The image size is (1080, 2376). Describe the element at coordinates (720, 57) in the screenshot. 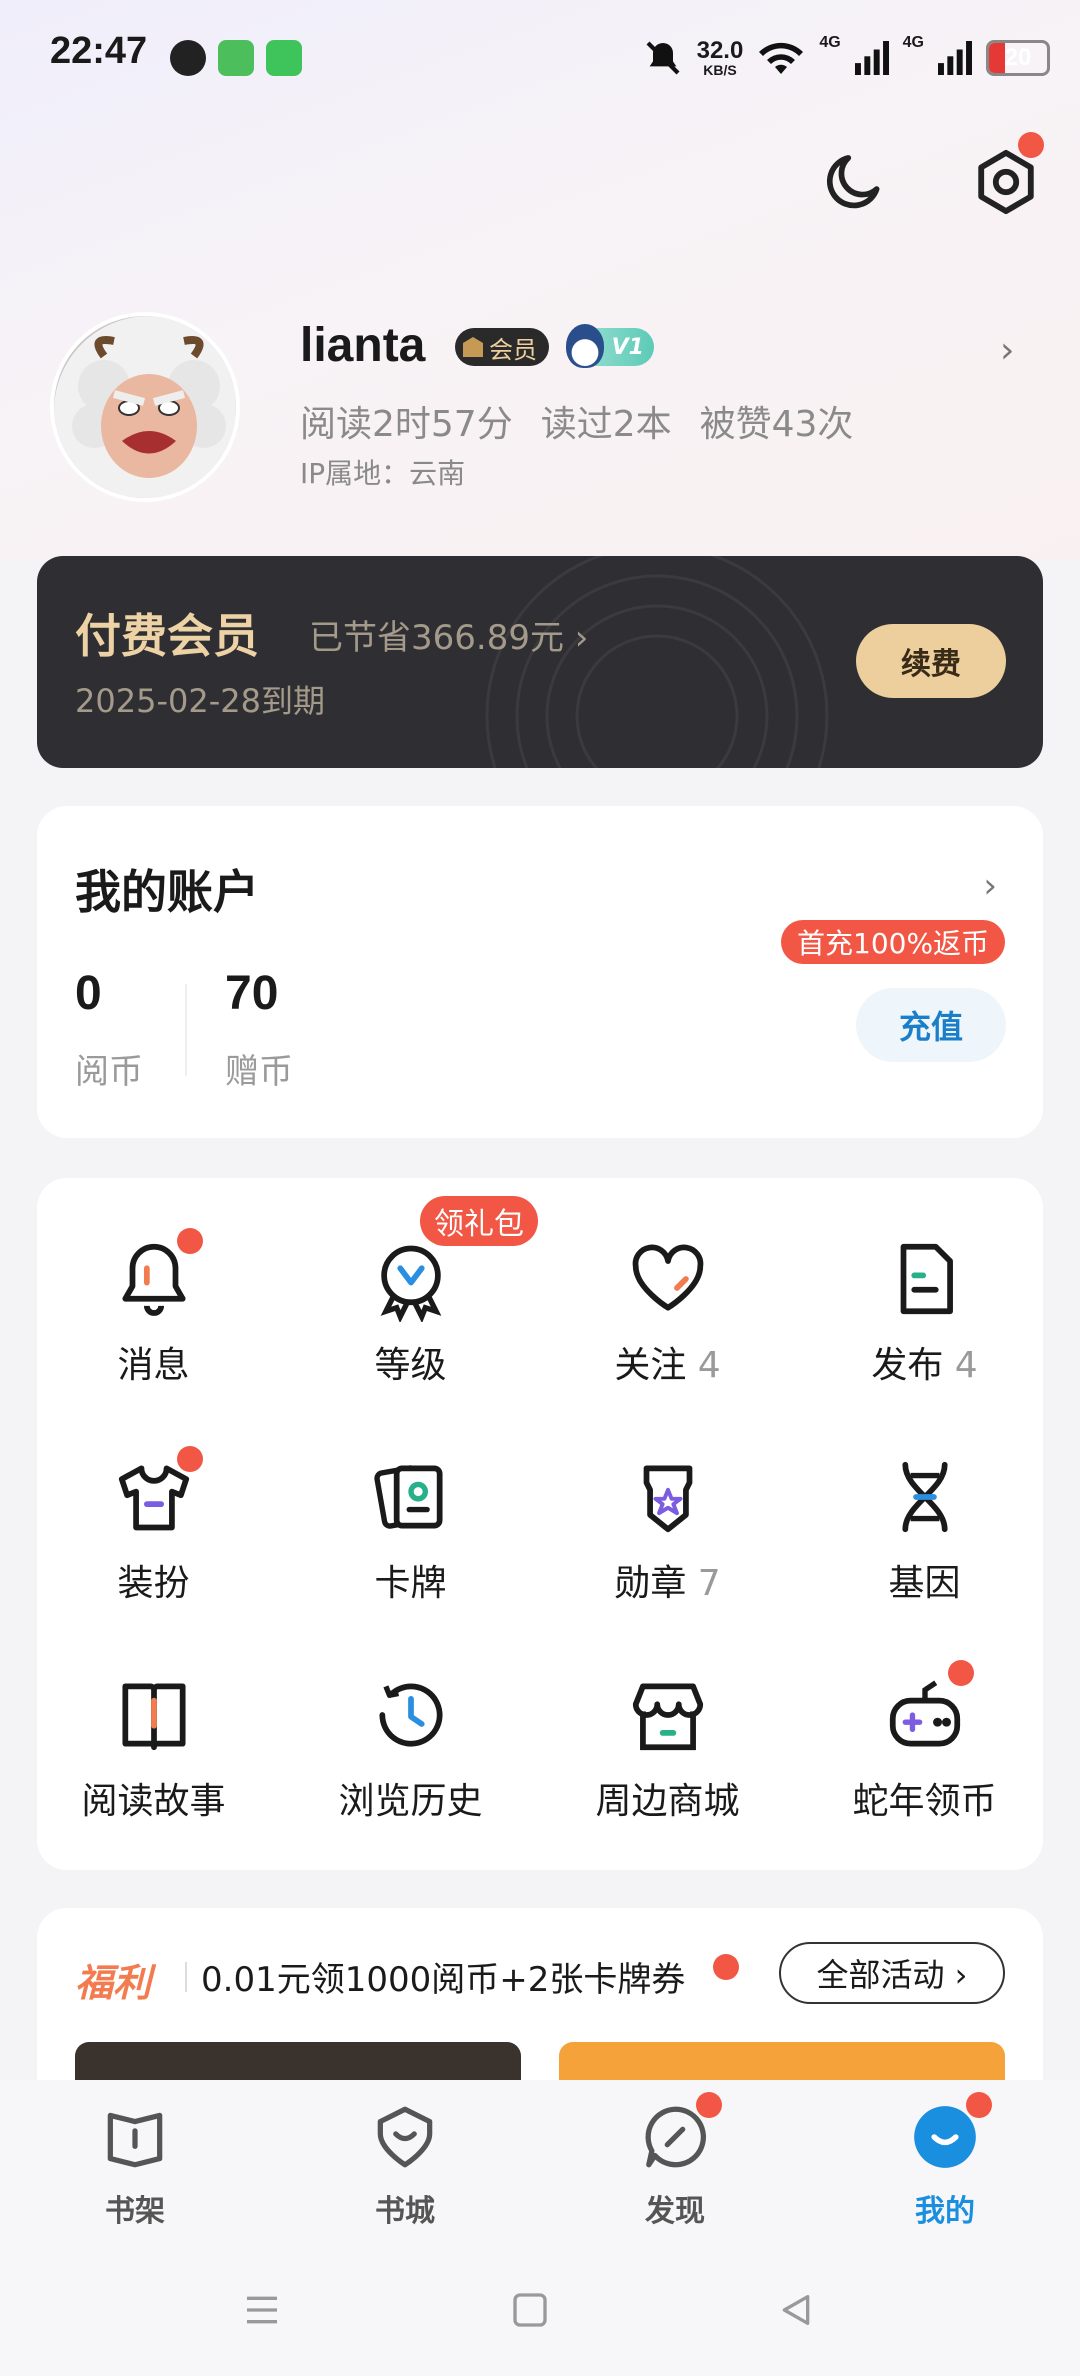

I see `network-speed: 32.0 KB/S` at that location.